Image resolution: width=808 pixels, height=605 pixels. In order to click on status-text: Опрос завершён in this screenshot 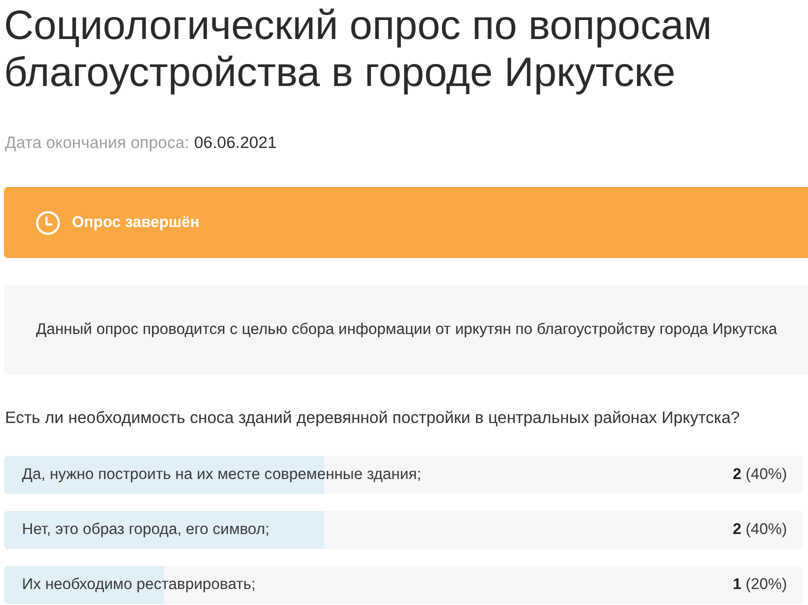, I will do `click(136, 222)`.